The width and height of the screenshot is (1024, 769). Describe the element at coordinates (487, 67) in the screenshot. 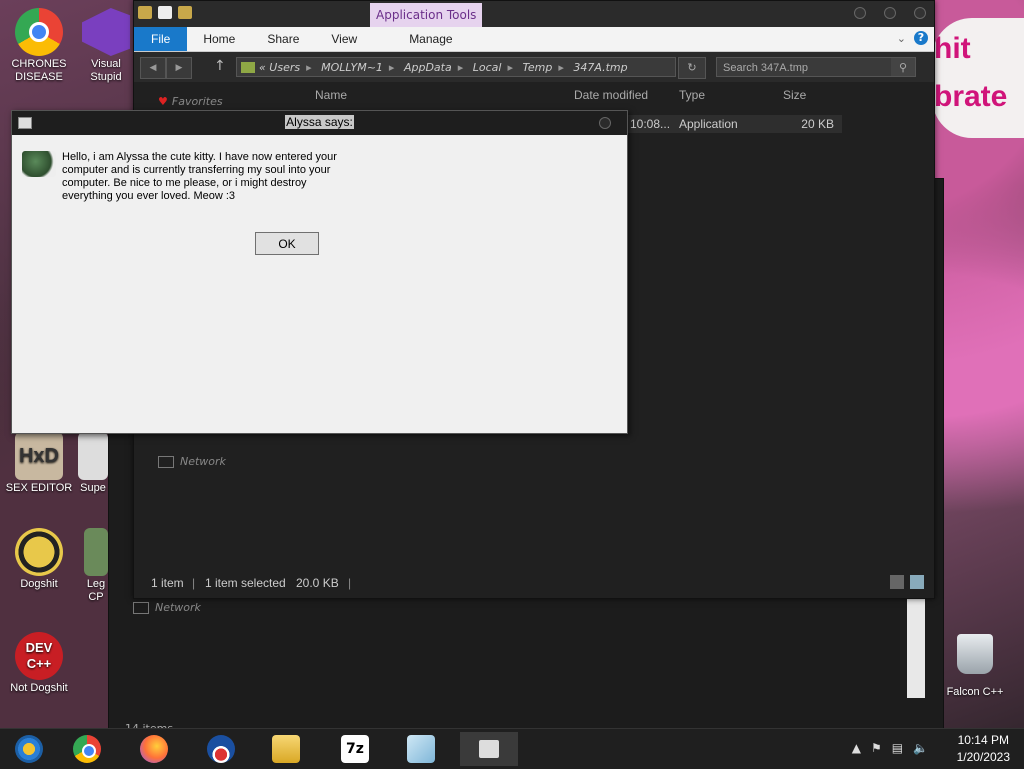

I see `breadcrumb-item: Local` at that location.